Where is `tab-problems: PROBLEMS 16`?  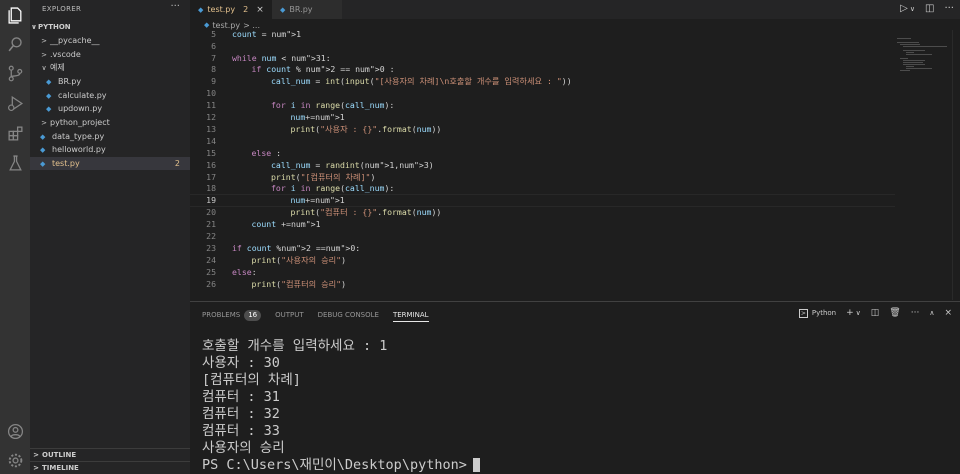 tab-problems: PROBLEMS 16 is located at coordinates (232, 315).